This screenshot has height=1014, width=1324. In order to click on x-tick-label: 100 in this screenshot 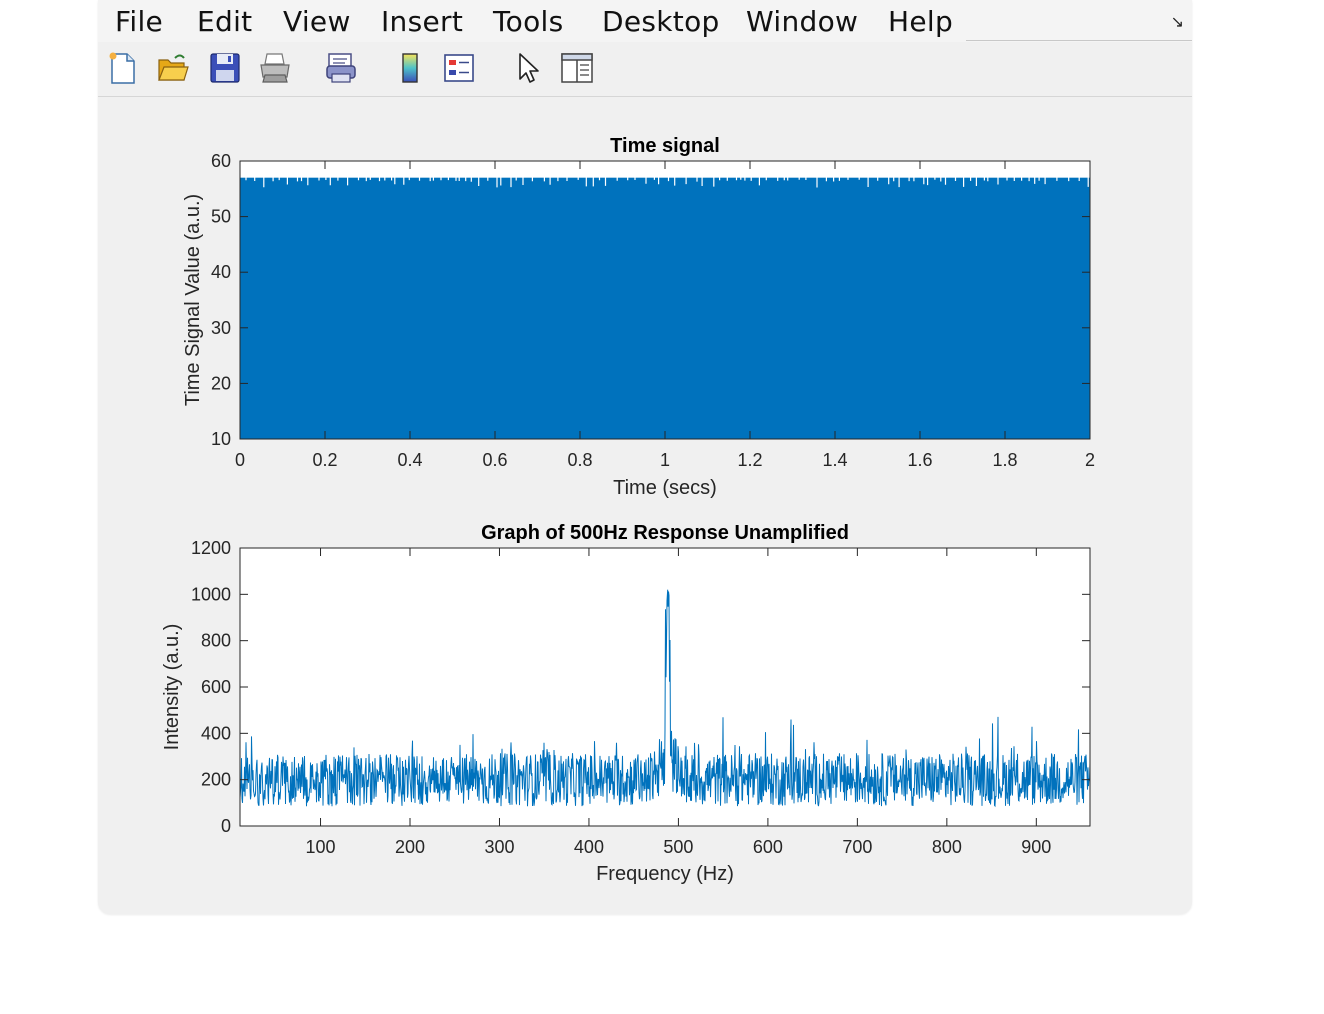, I will do `click(321, 847)`.